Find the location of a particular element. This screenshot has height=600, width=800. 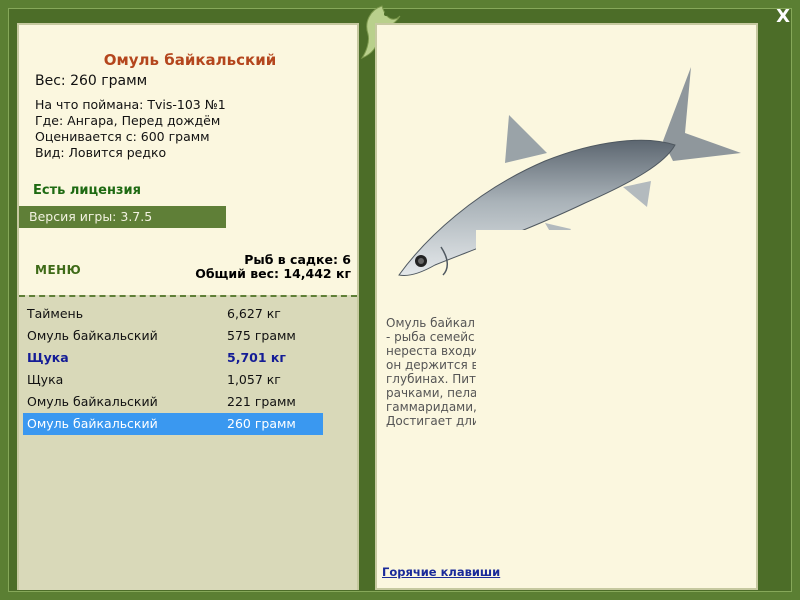

close-button: X is located at coordinates (783, 16).